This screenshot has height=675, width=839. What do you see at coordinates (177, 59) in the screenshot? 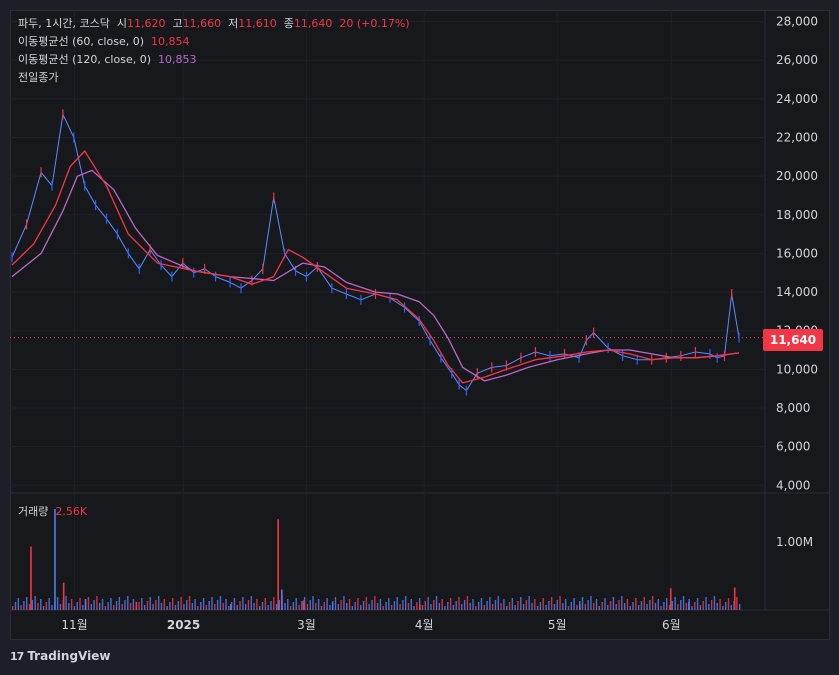
I see `ma120-value: 10,853` at bounding box center [177, 59].